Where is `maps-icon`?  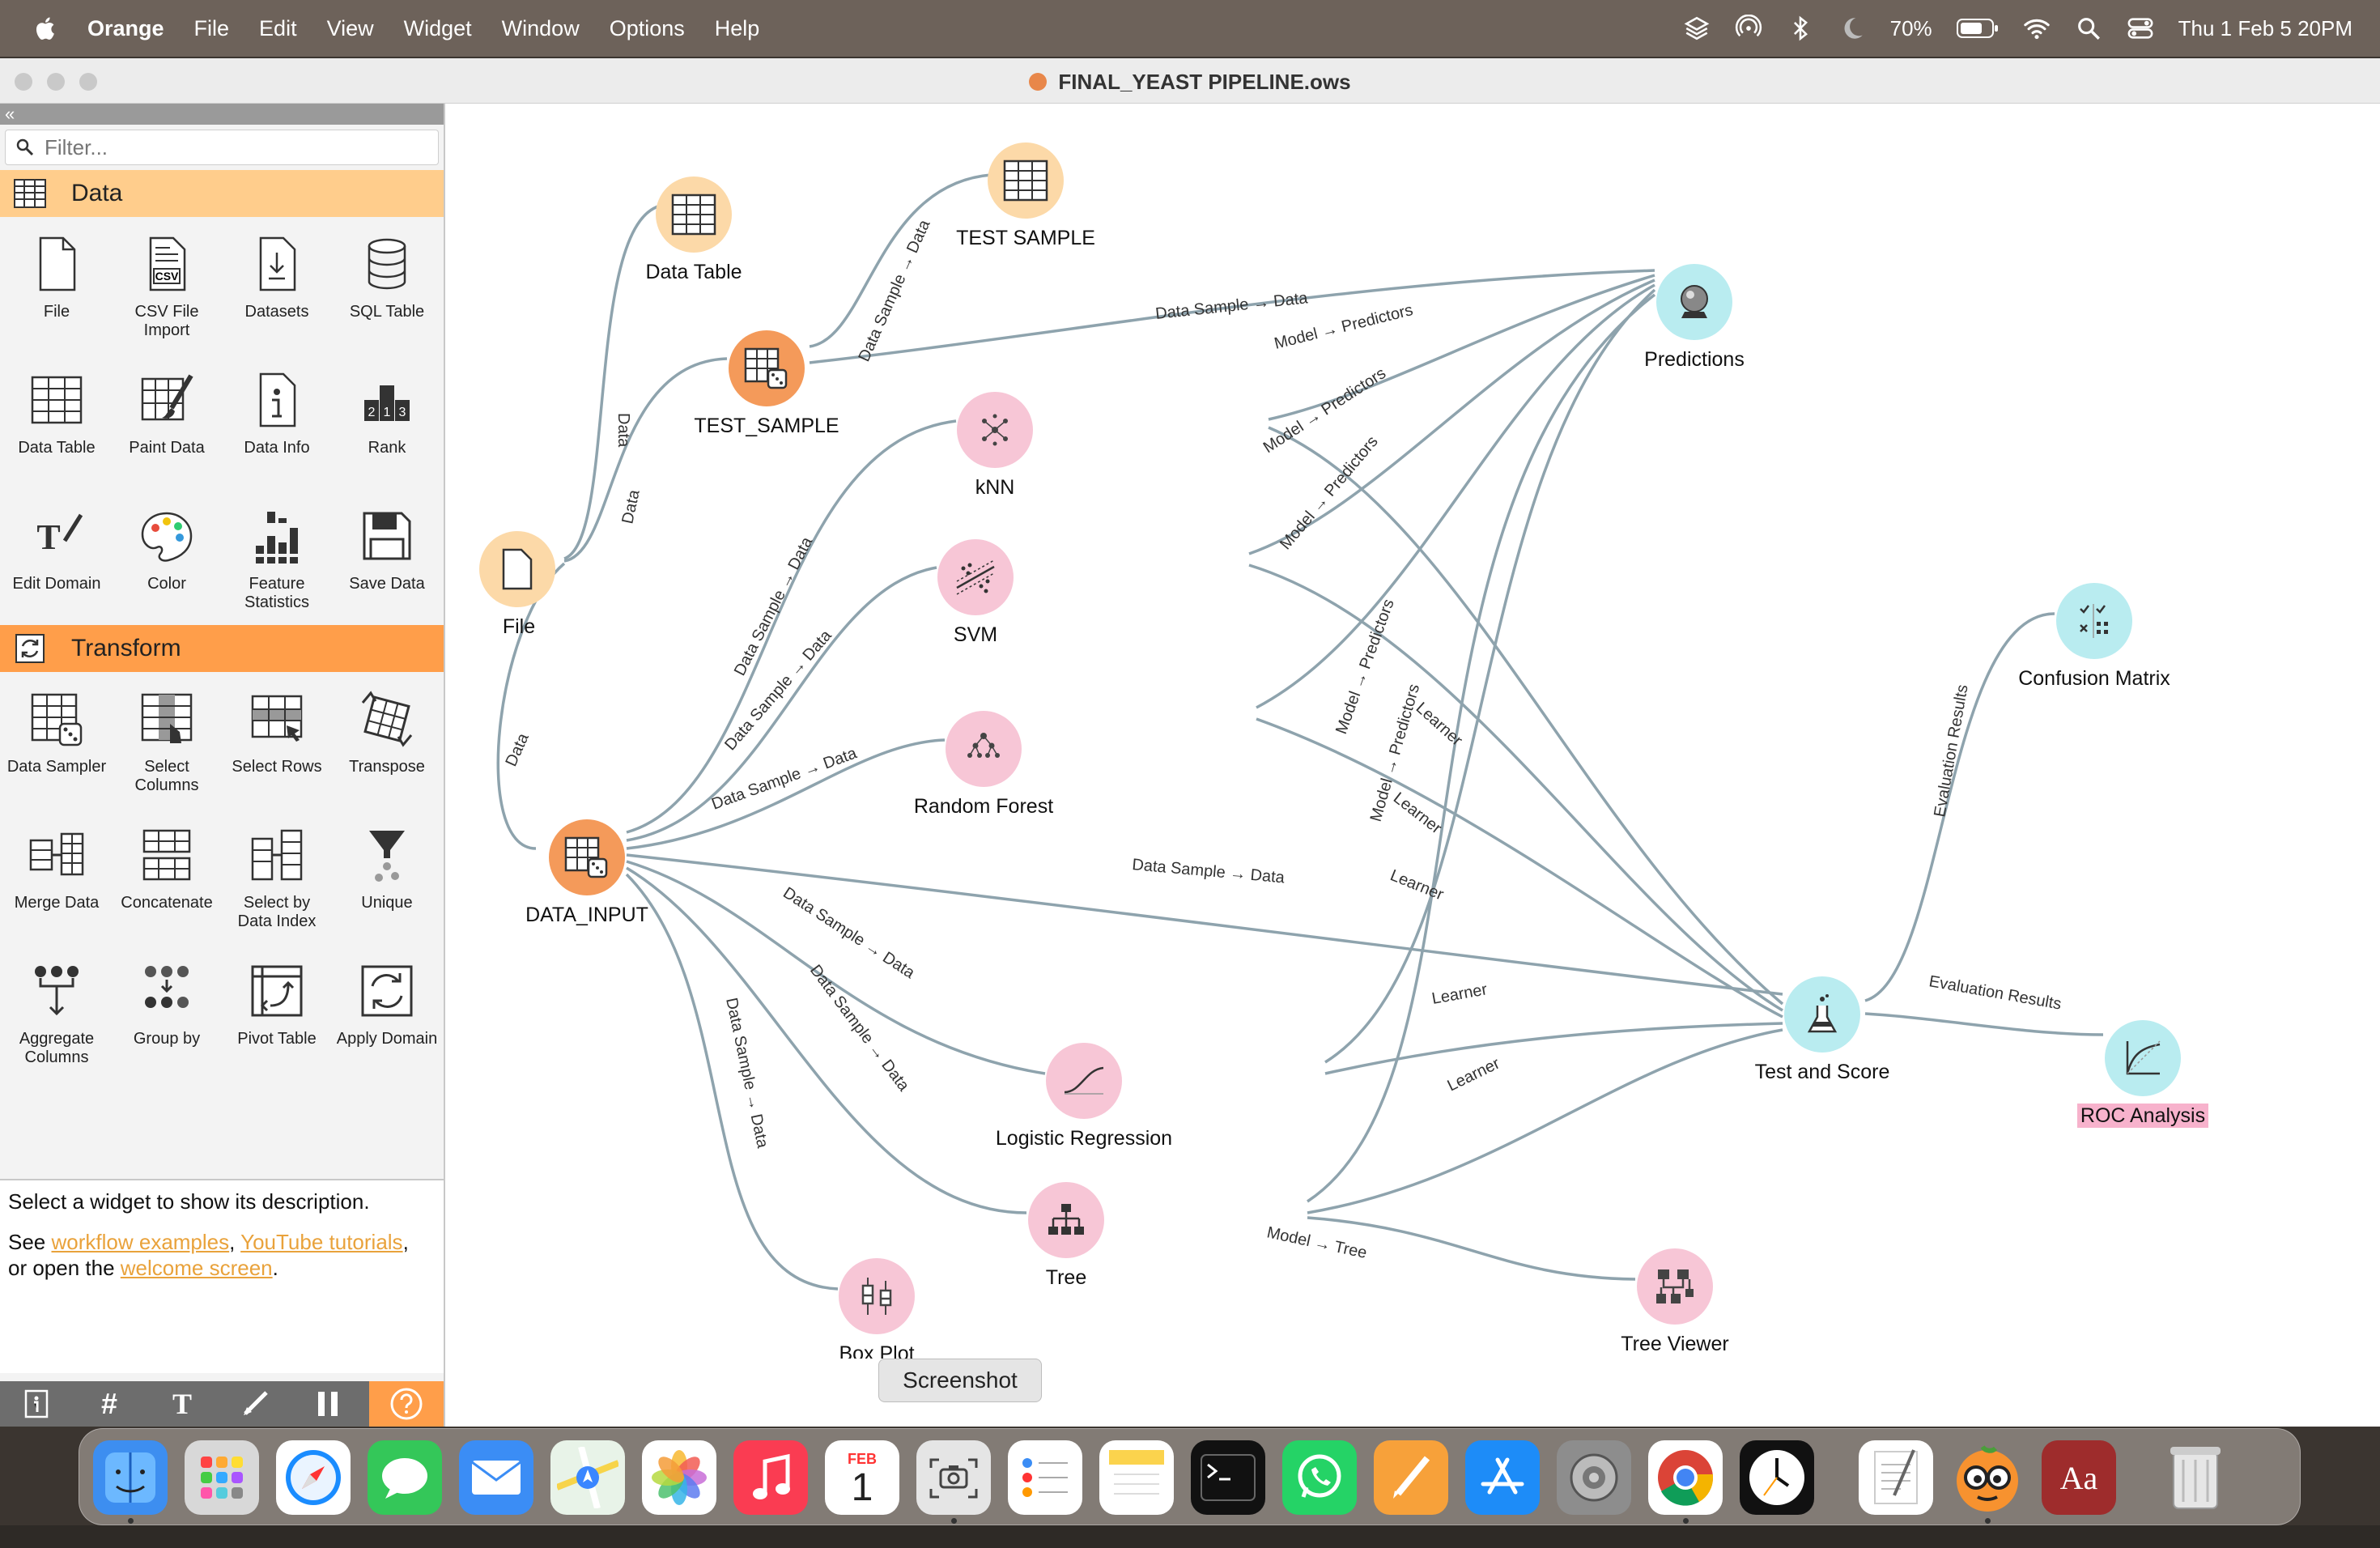
maps-icon is located at coordinates (587, 1477).